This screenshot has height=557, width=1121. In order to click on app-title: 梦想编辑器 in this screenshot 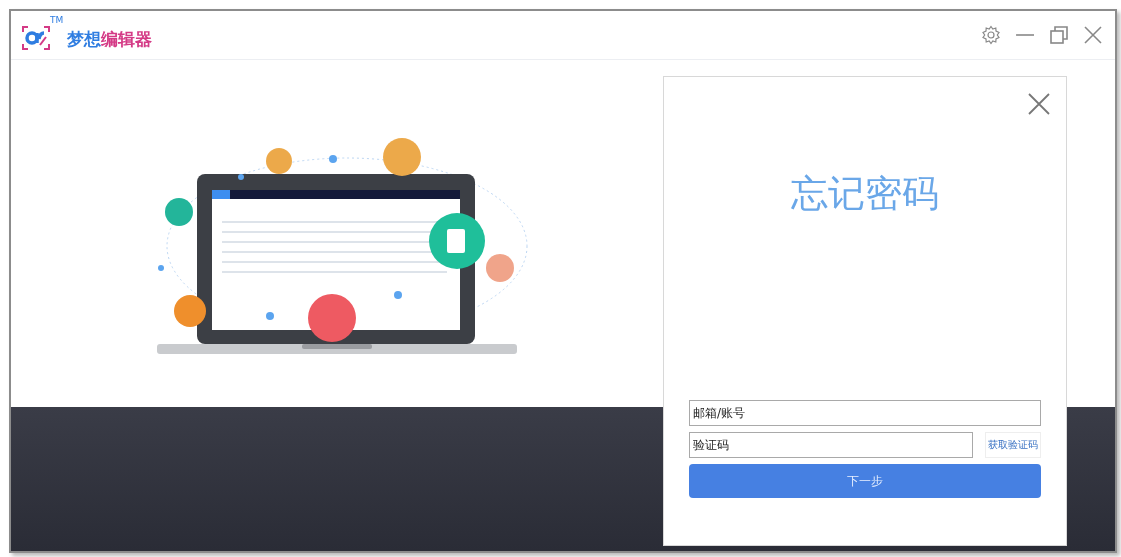, I will do `click(109, 39)`.